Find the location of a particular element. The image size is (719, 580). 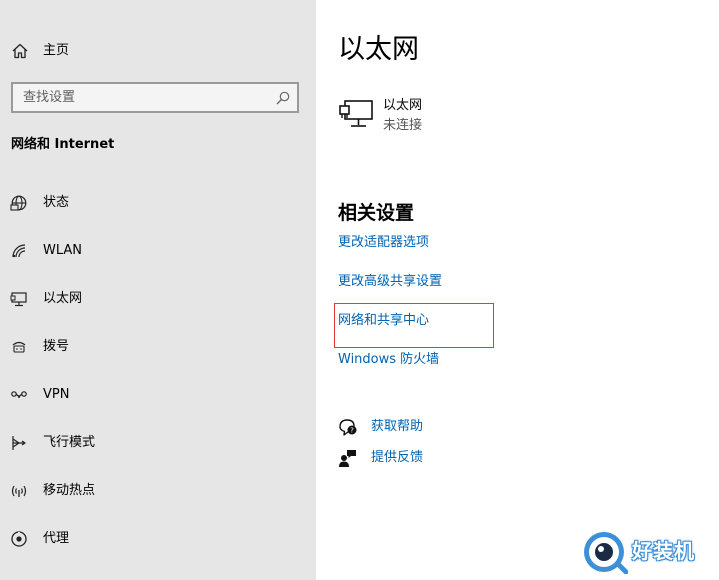

search-input is located at coordinates (141, 97).